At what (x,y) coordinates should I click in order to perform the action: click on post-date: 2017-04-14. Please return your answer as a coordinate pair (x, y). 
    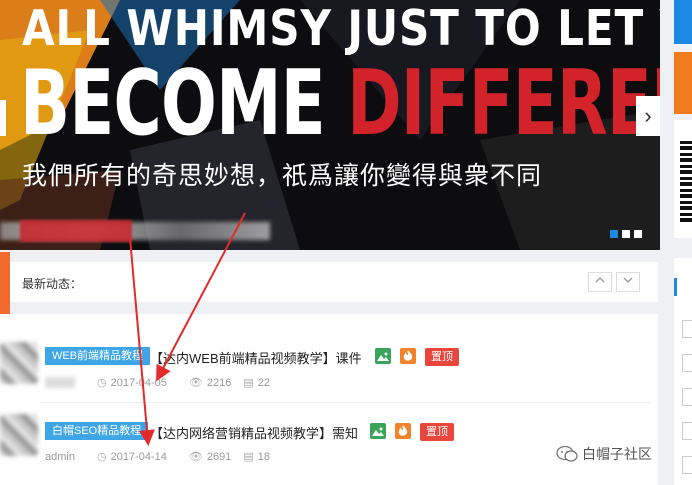
    Looking at the image, I should click on (138, 456).